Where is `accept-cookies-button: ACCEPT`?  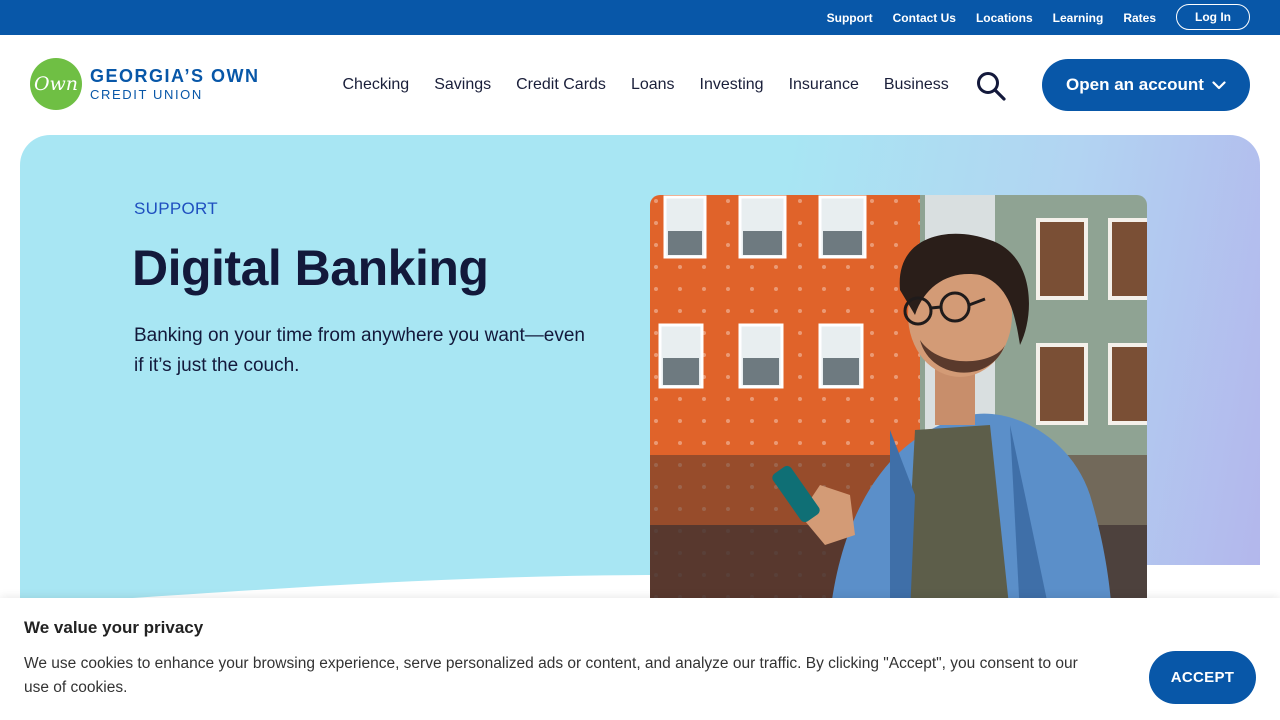
accept-cookies-button: ACCEPT is located at coordinates (1202, 677).